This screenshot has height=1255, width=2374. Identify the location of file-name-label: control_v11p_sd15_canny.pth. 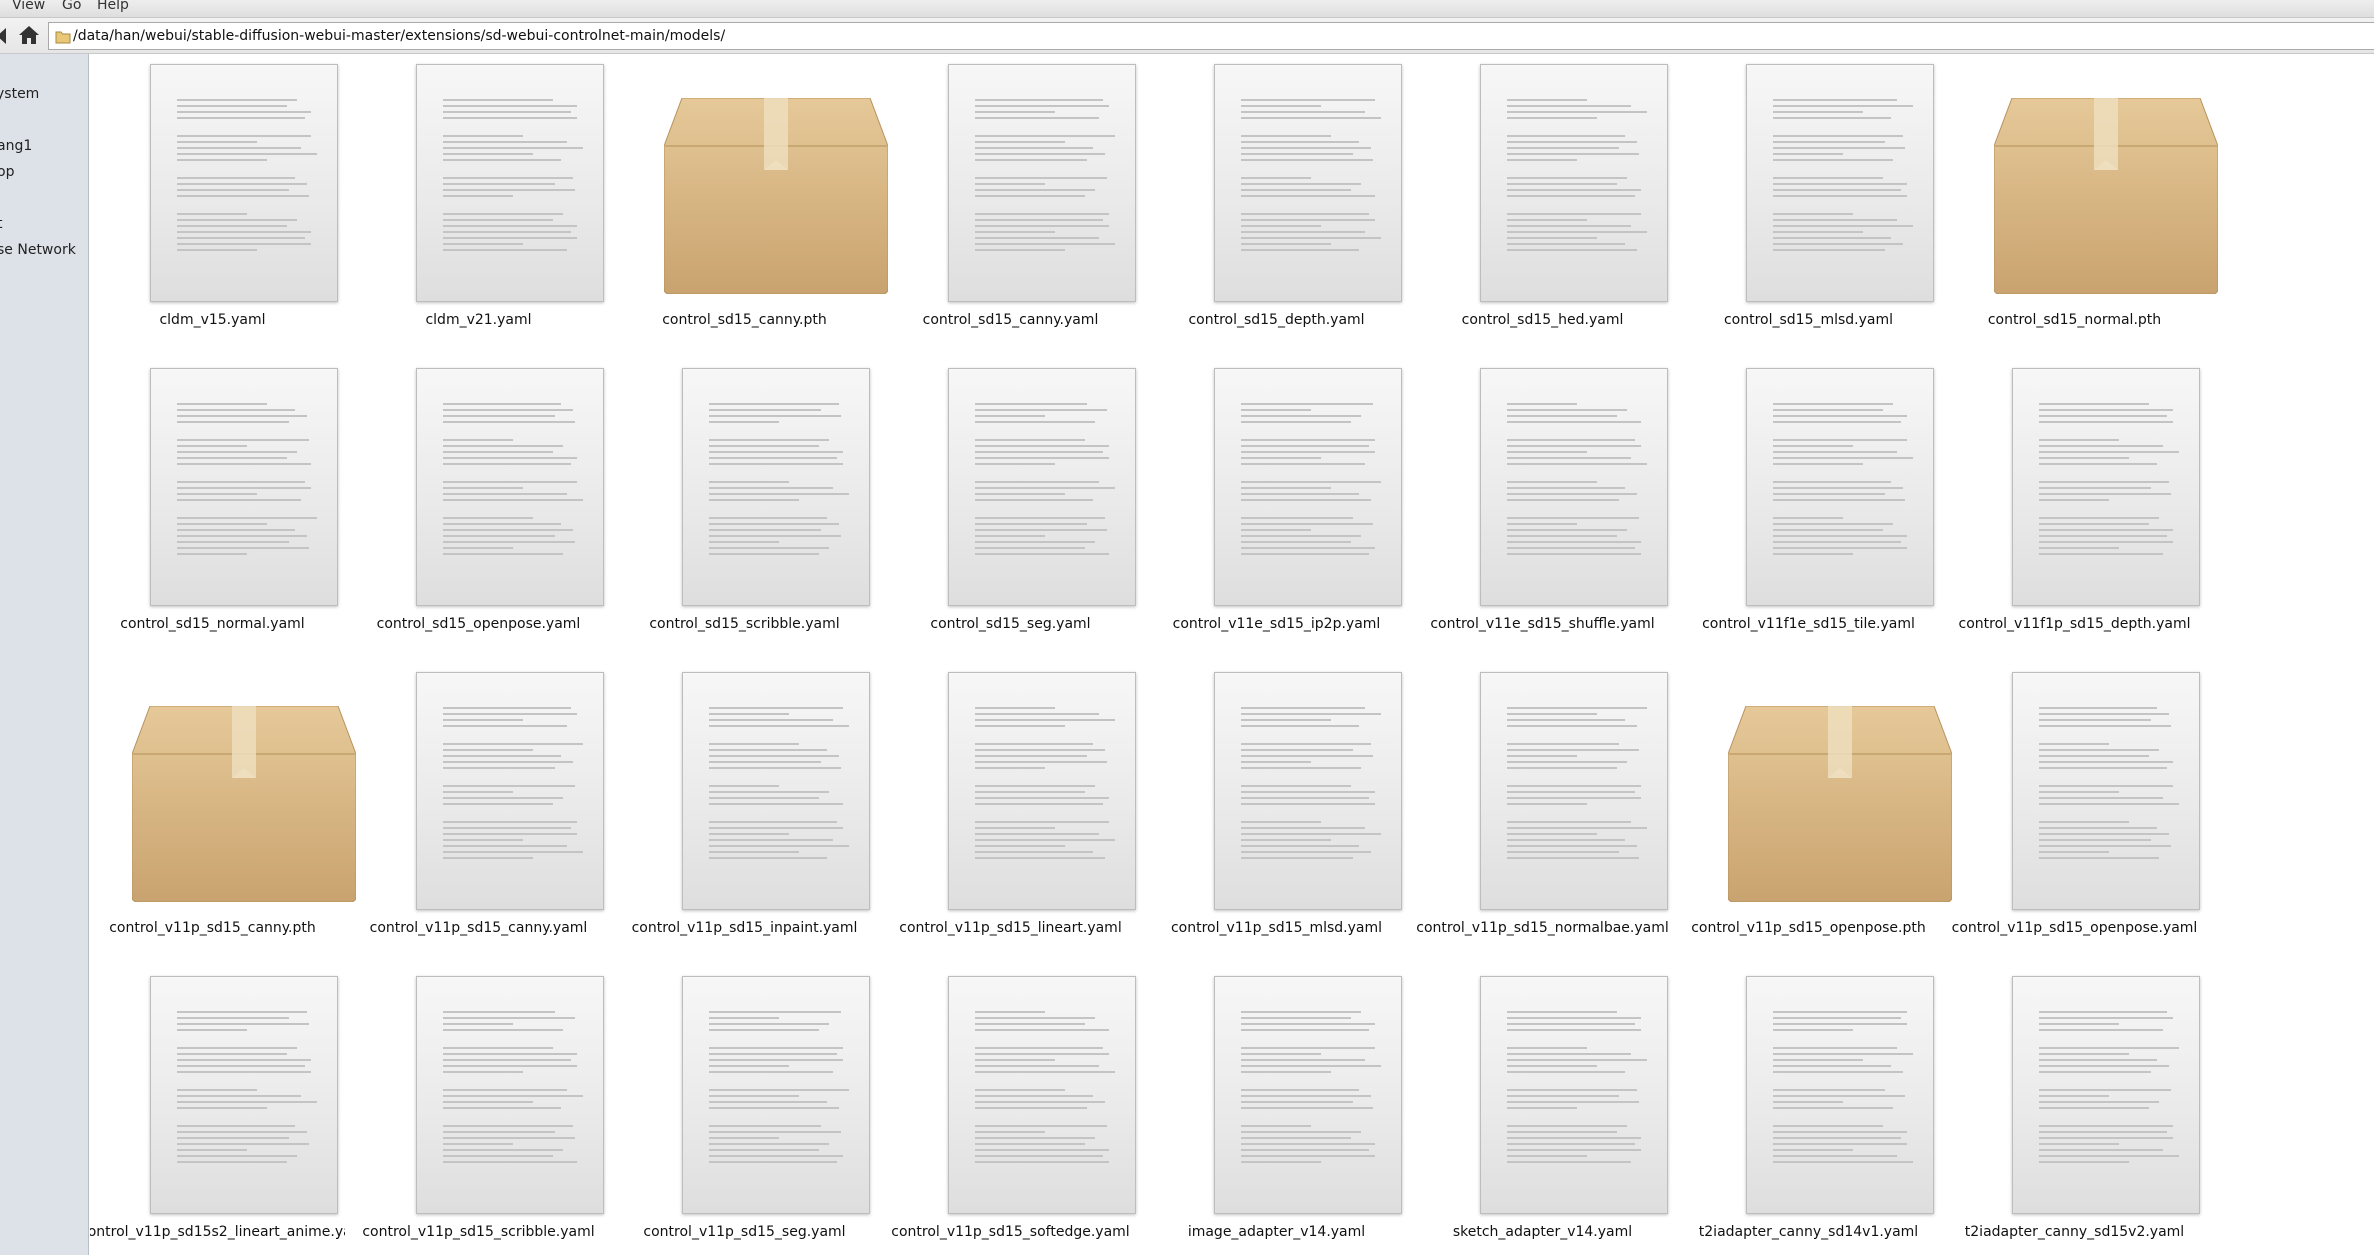
(212, 928).